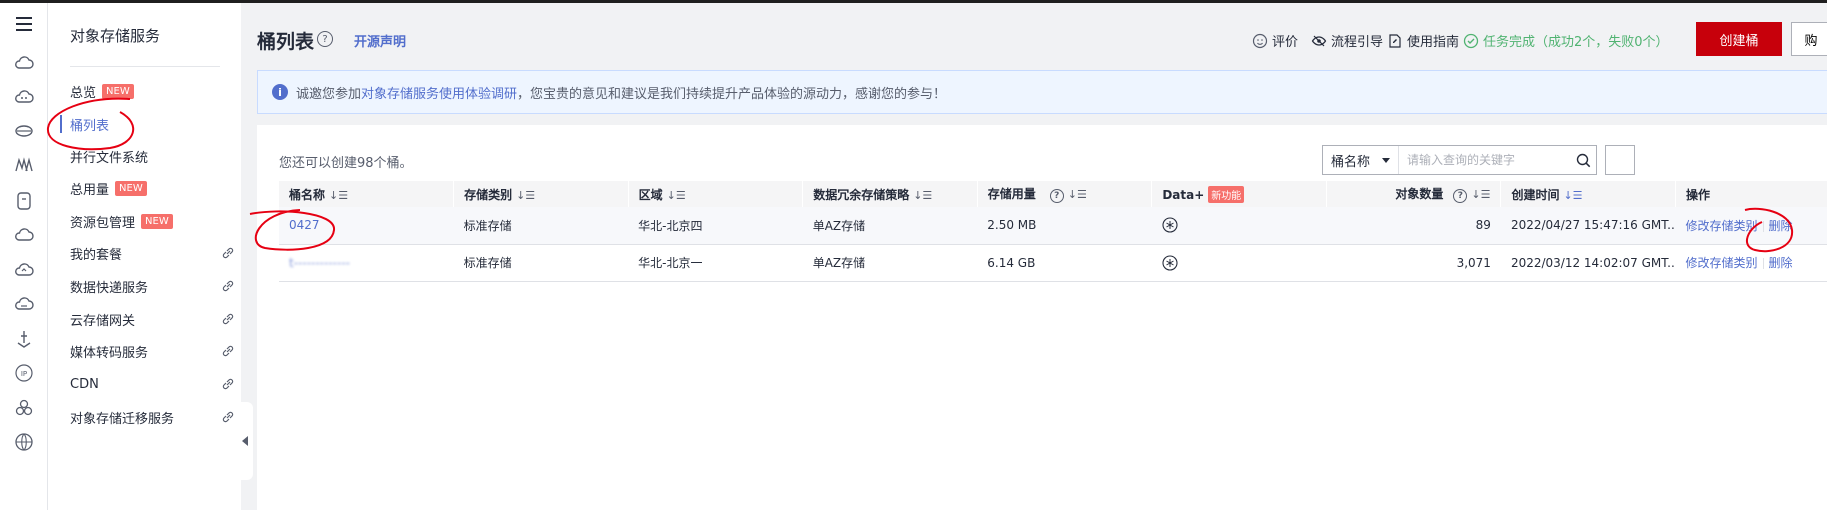 The image size is (1827, 510). I want to click on nav-item-resource-packages: 资源包管理 NEW, so click(152, 221).